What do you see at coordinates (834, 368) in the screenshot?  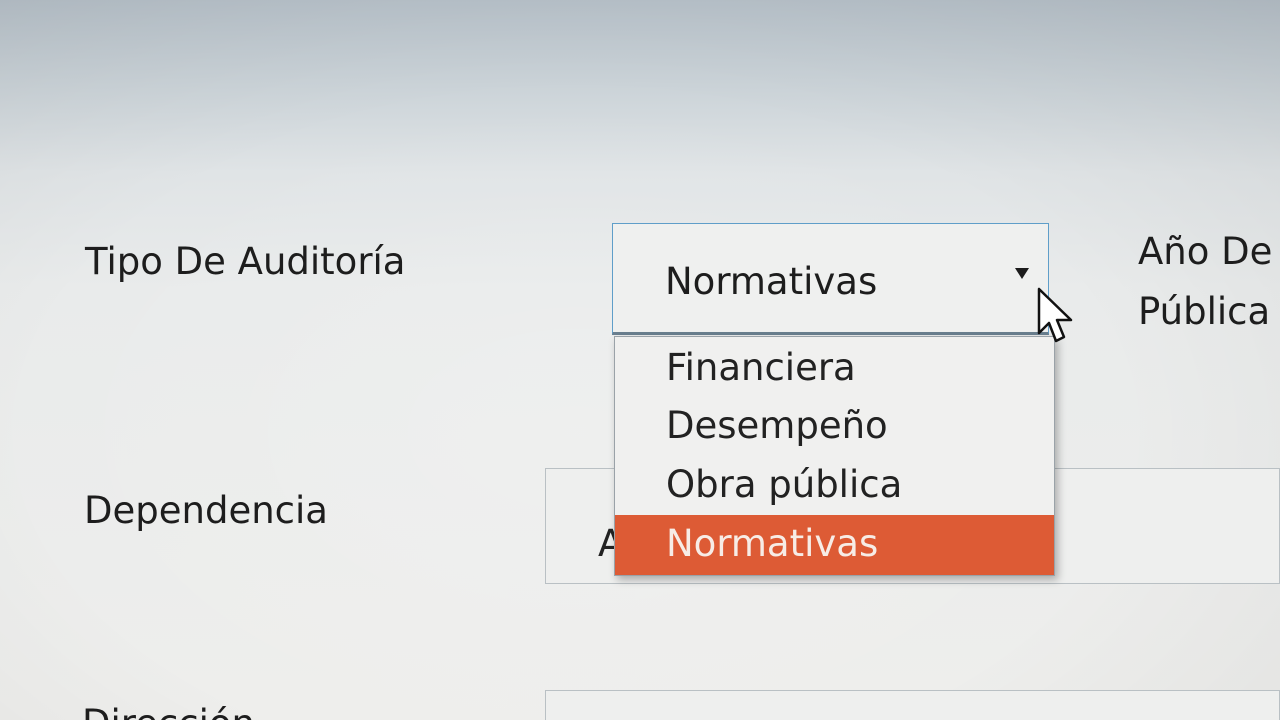 I see `option-financiera: Financiera` at bounding box center [834, 368].